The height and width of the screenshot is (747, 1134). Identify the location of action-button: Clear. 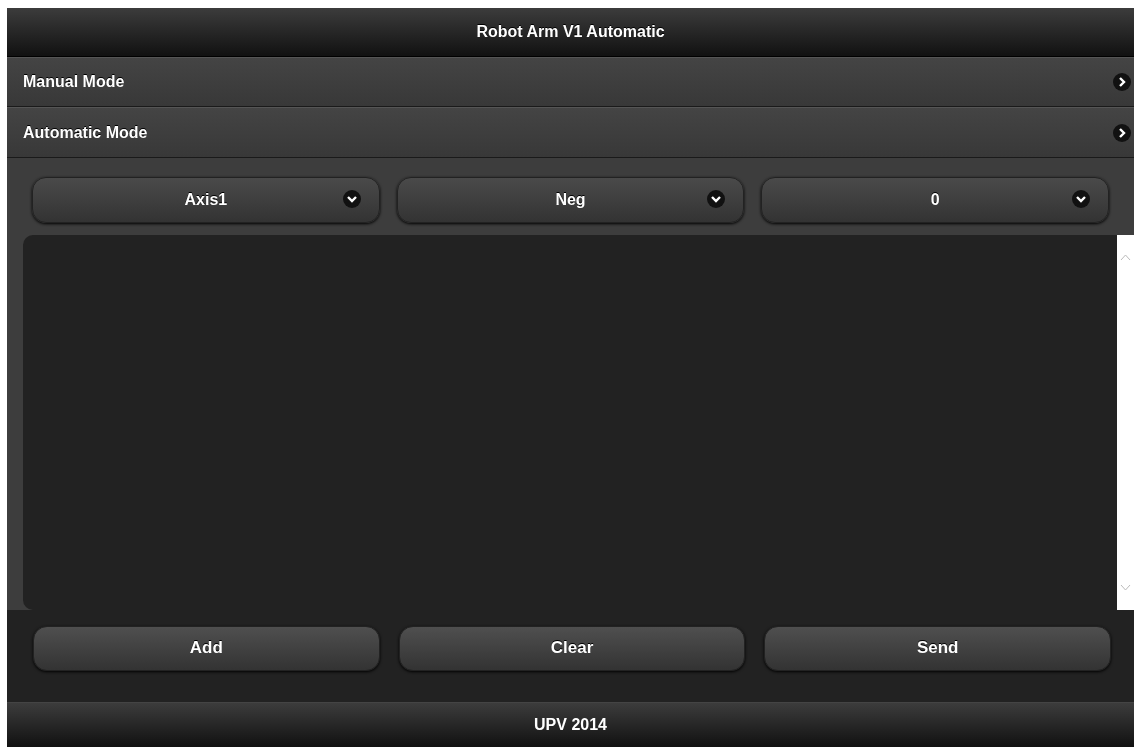
(572, 648).